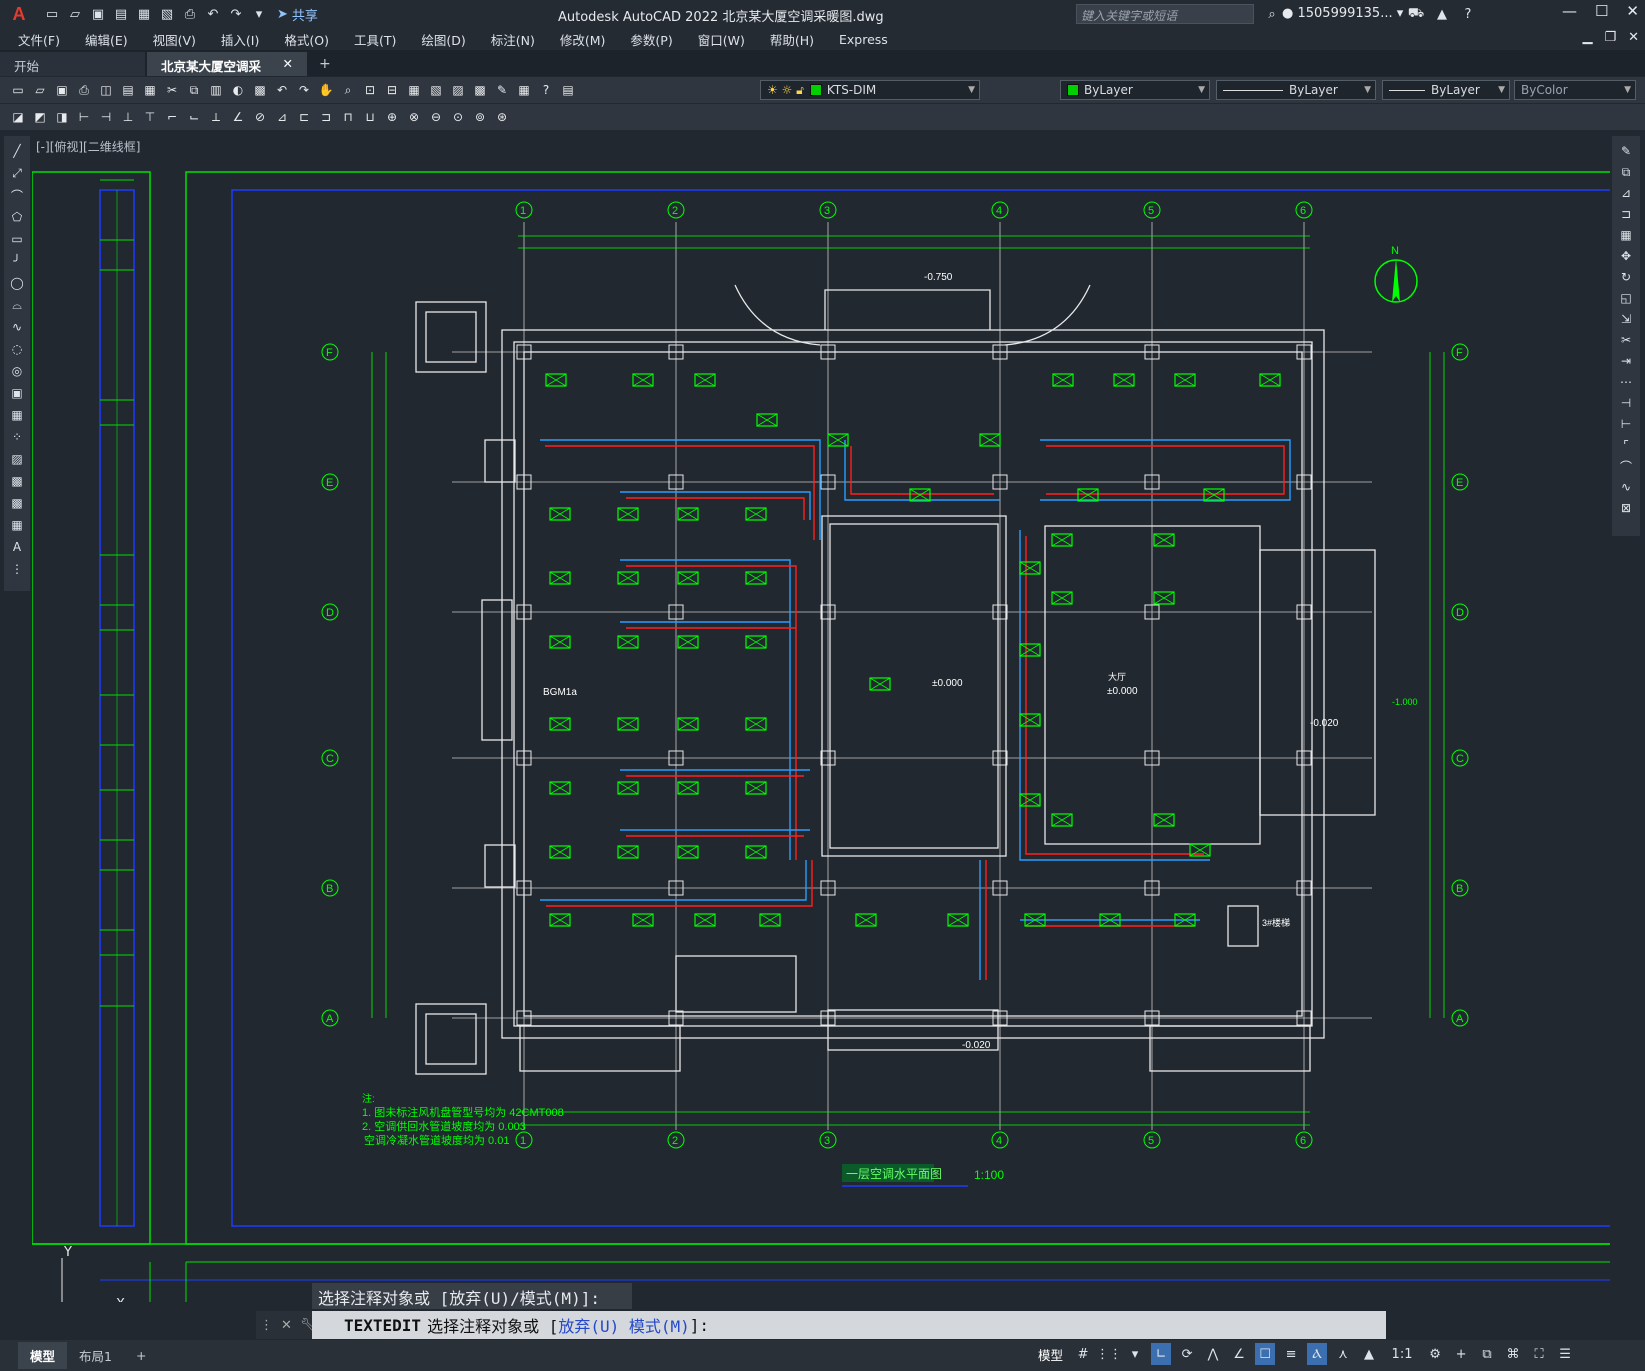  I want to click on point-icon: ⁘, so click(17, 437).